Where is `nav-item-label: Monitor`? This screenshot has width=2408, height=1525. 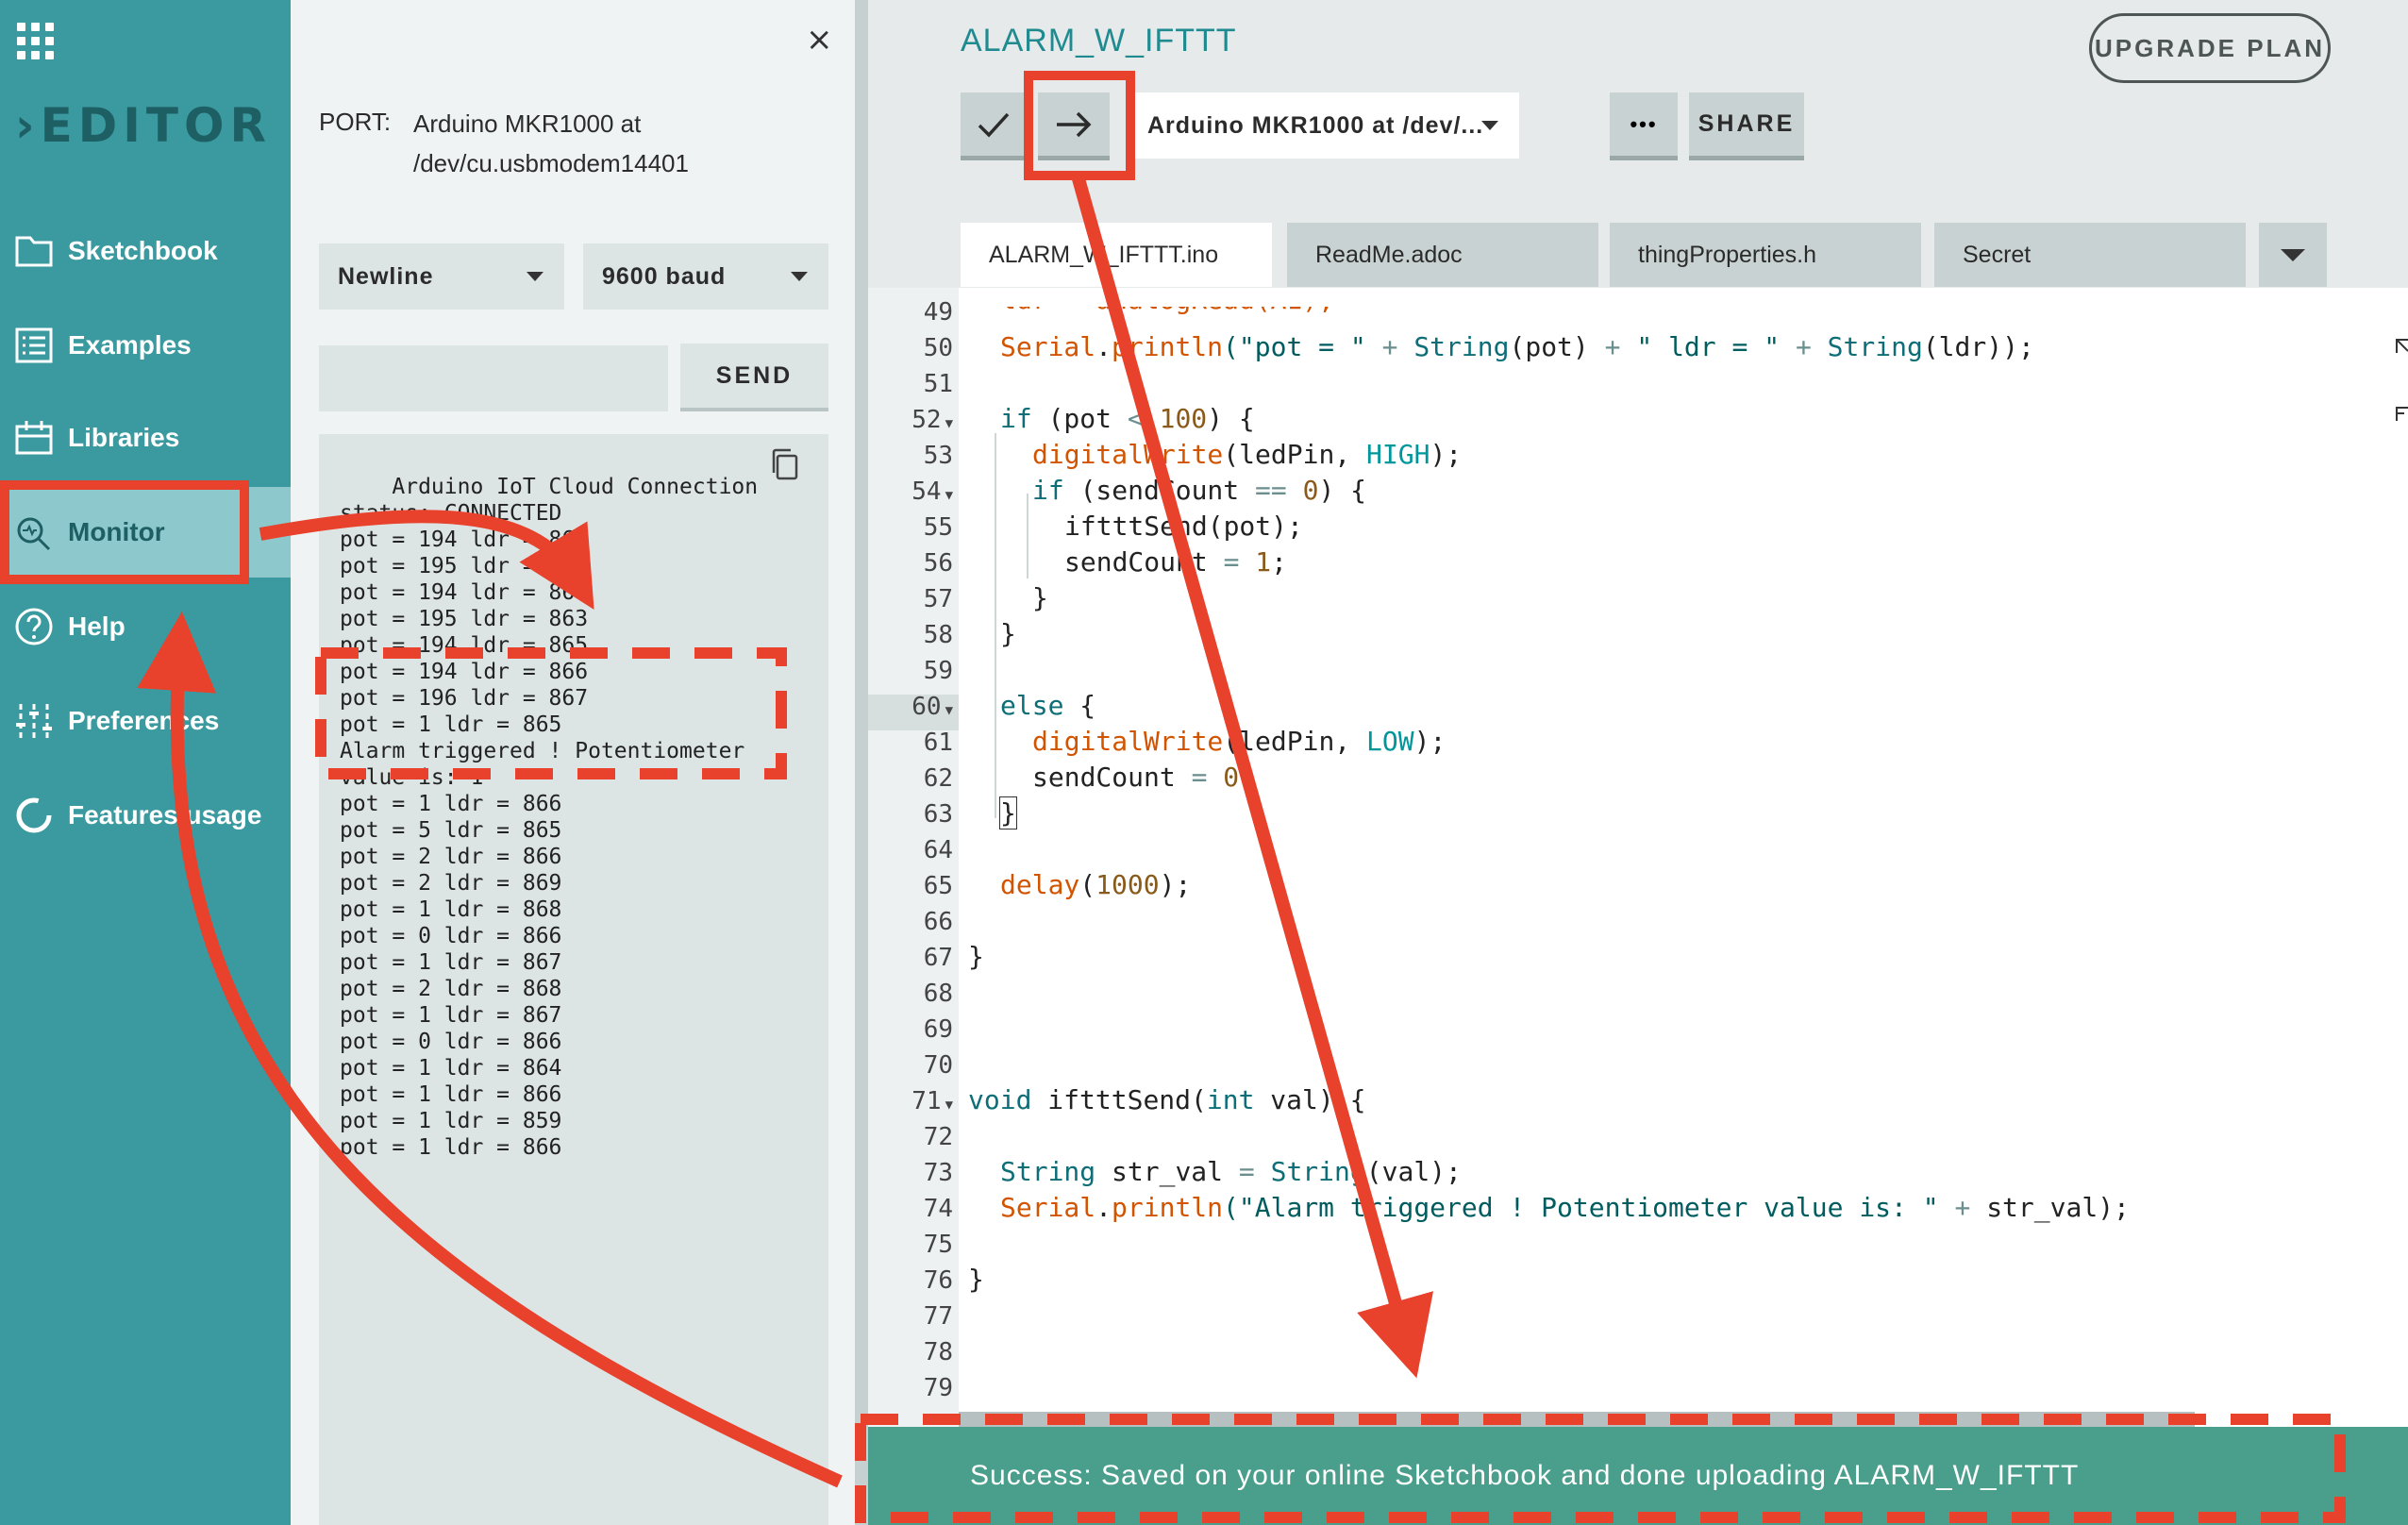 nav-item-label: Monitor is located at coordinates (116, 531).